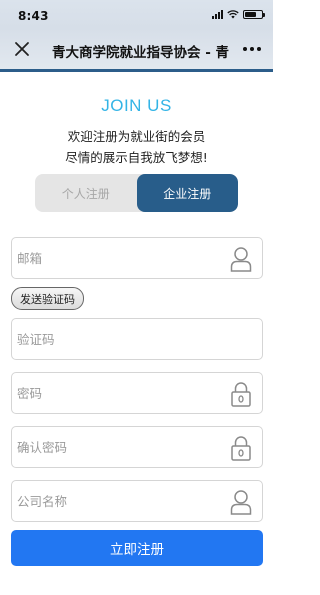 The height and width of the screenshot is (595, 320). I want to click on email-field, so click(137, 258).